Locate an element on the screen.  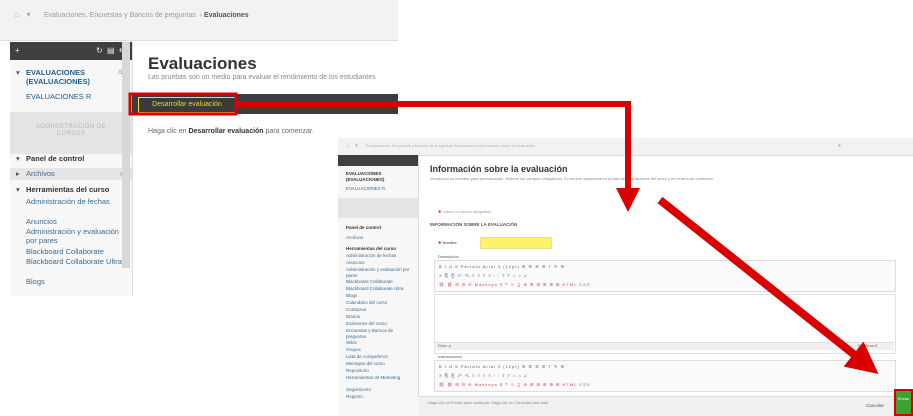
arrow-to-submit is located at coordinates (768, 285).